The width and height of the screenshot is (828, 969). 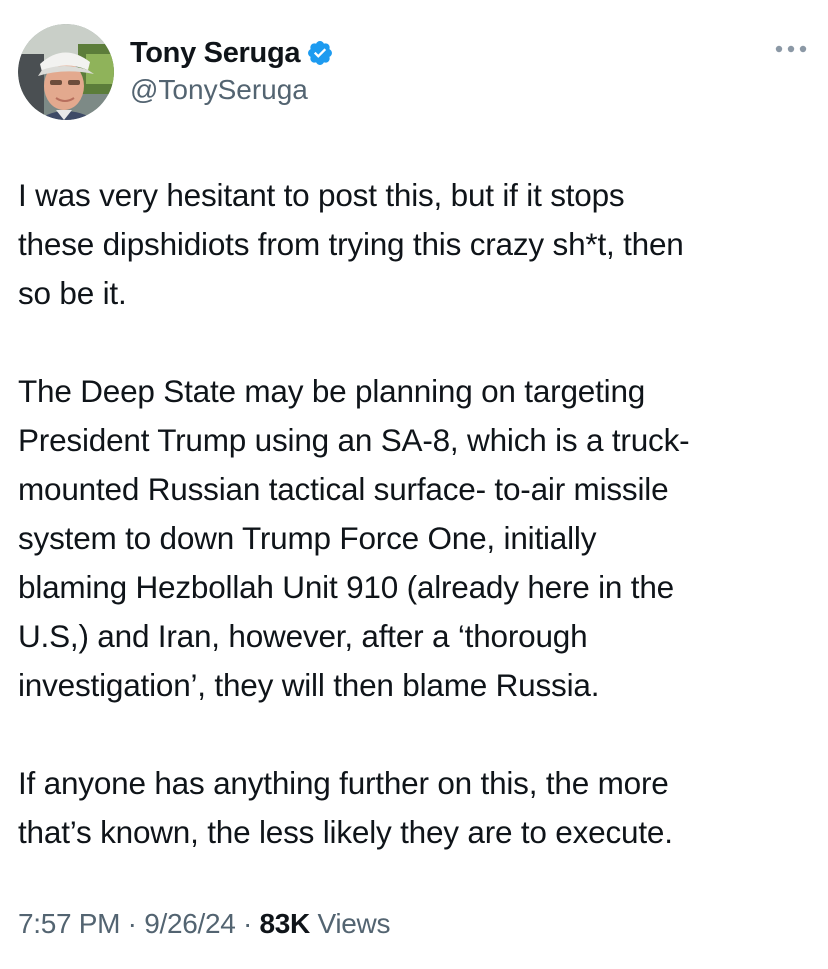 I want to click on avatar, so click(x=66, y=72).